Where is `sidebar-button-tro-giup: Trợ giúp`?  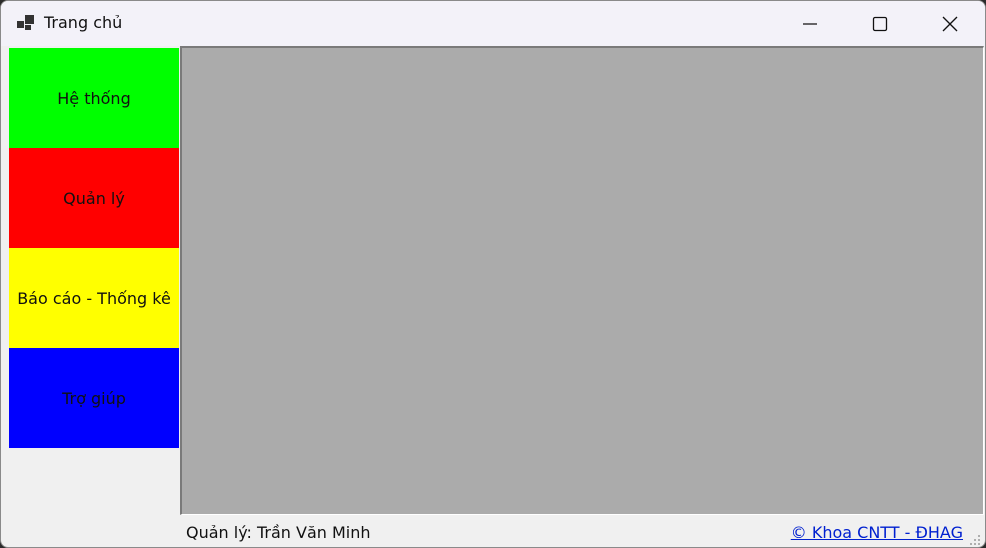
sidebar-button-tro-giup: Trợ giúp is located at coordinates (94, 398).